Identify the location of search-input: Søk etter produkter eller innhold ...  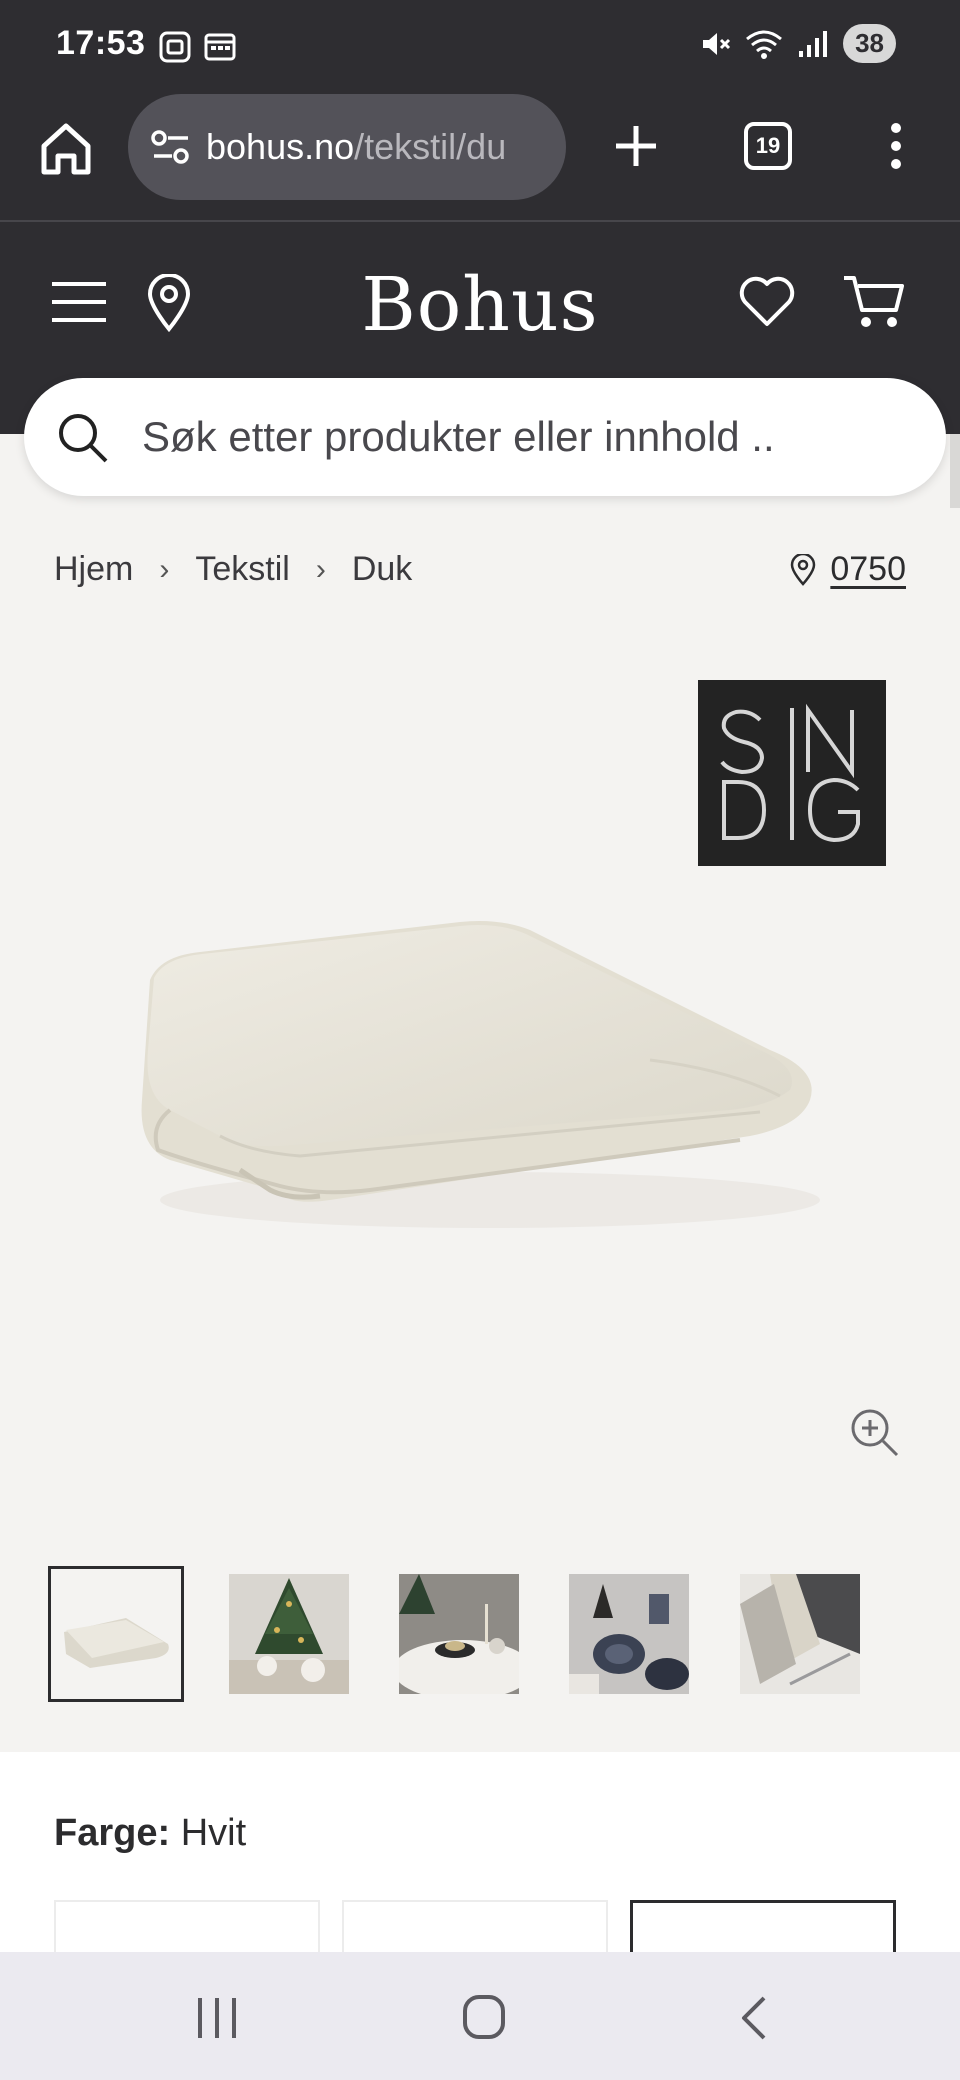
(485, 437).